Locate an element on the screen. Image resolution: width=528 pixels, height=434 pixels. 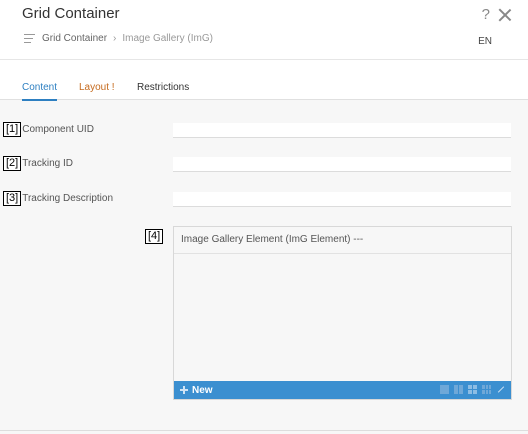
component-uid-field is located at coordinates (342, 130).